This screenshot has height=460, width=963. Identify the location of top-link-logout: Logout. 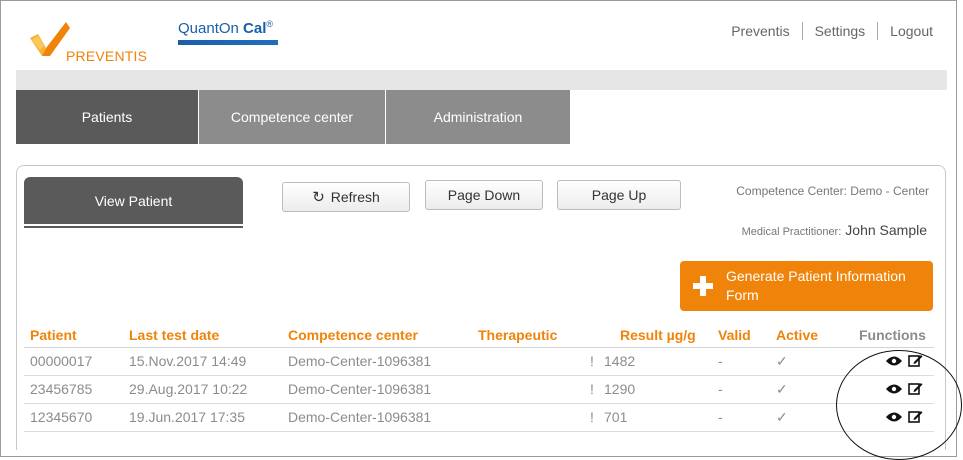
(905, 31).